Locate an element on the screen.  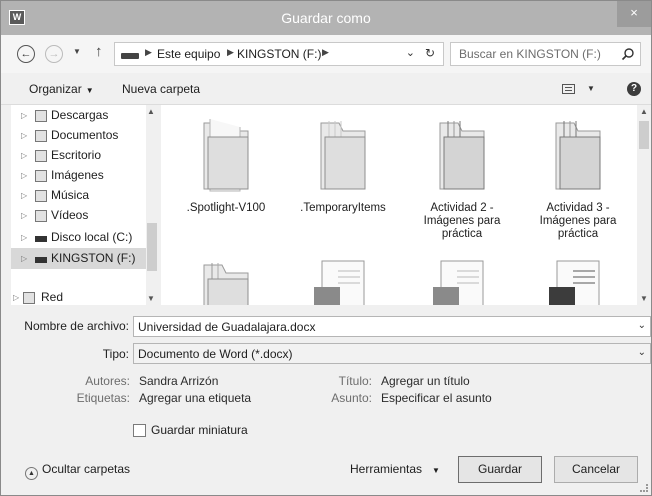
up-button: ↑ is located at coordinates (99, 51).